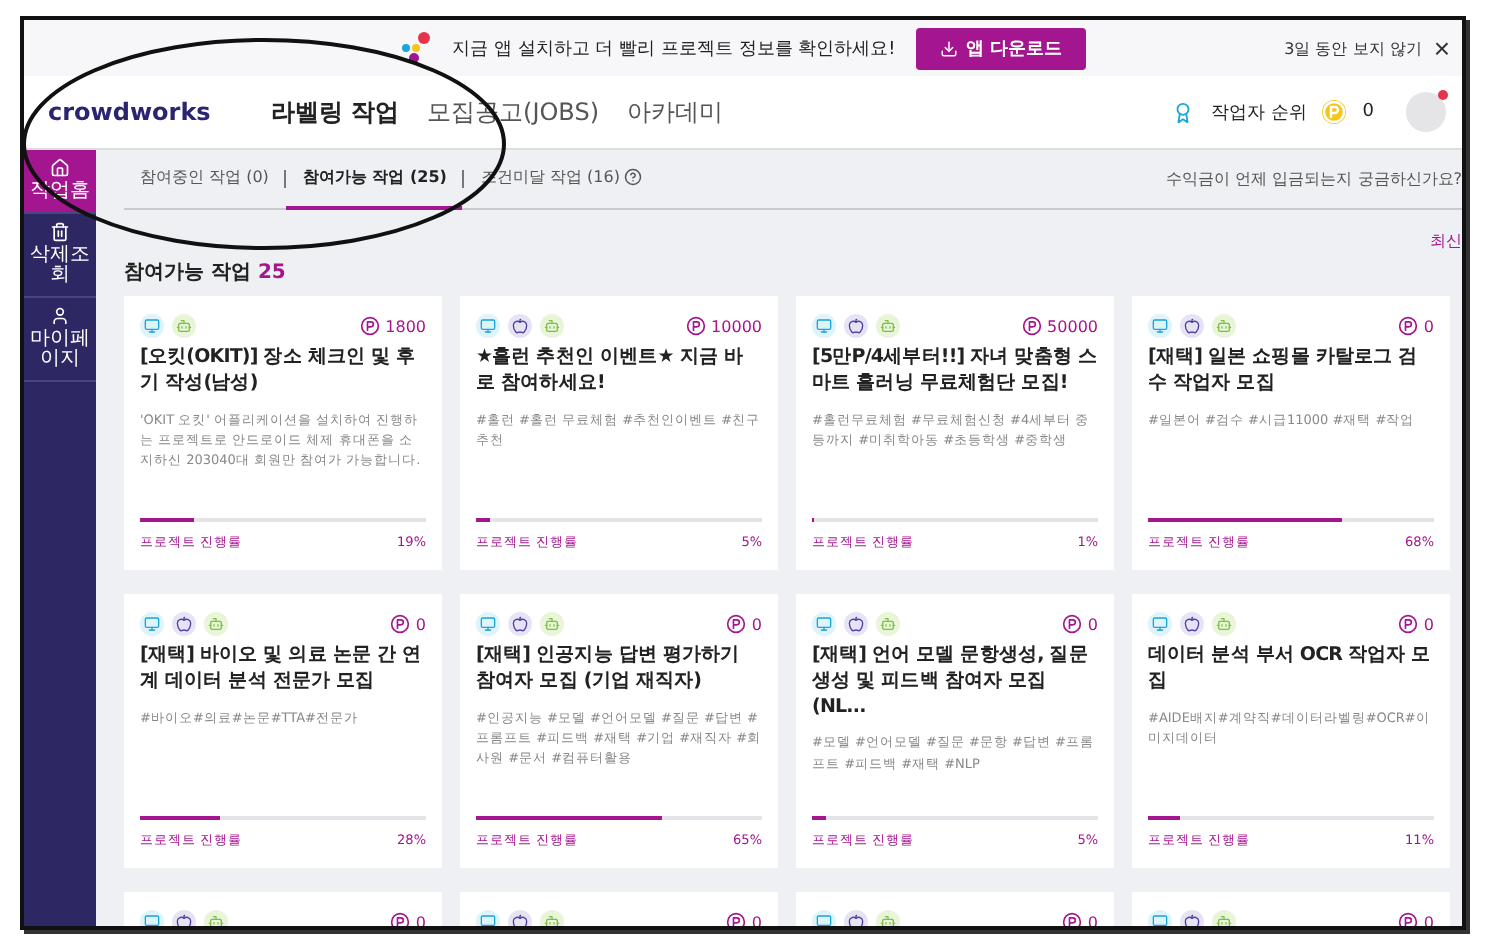 The image size is (1486, 950). I want to click on sidebar-item: 삭제조회, so click(60, 255).